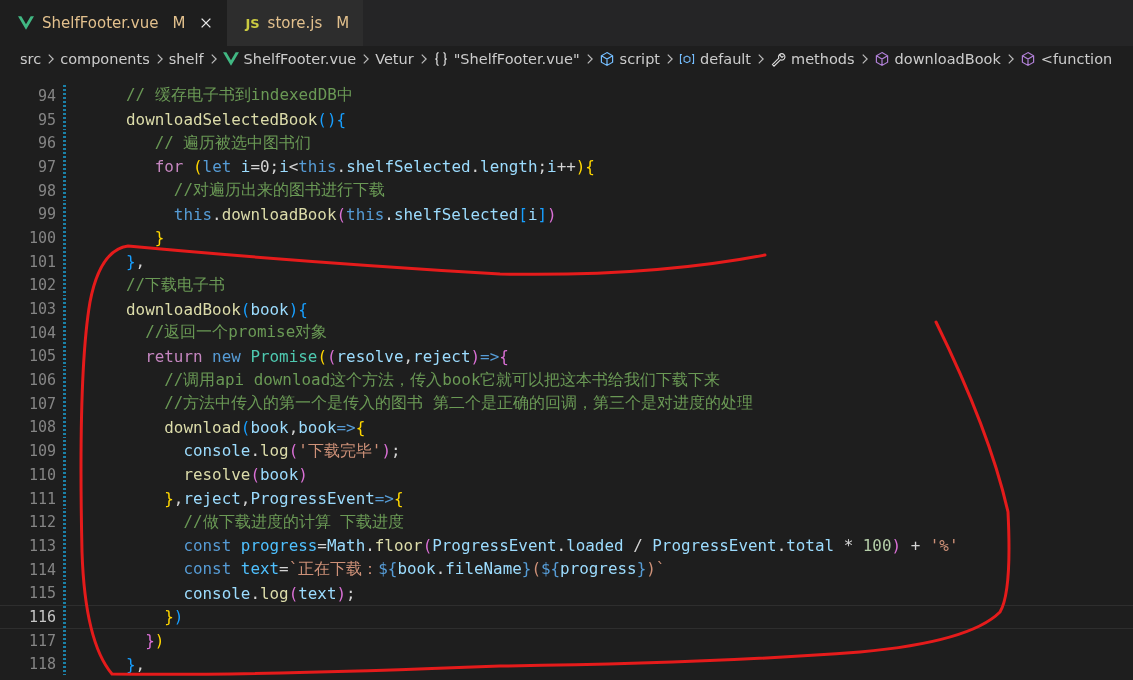 Image resolution: width=1133 pixels, height=680 pixels. What do you see at coordinates (264, 427) in the screenshot?
I see `code-line: download(book,book=>{` at bounding box center [264, 427].